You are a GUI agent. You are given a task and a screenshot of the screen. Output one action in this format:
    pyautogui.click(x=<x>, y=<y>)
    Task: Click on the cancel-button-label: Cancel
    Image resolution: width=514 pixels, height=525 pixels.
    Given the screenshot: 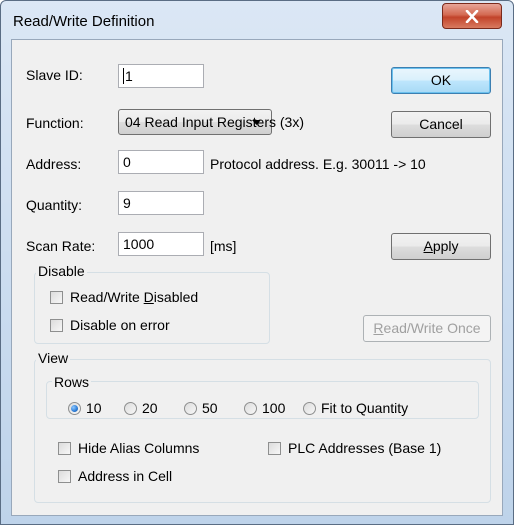 What is the action you would take?
    pyautogui.click(x=441, y=124)
    